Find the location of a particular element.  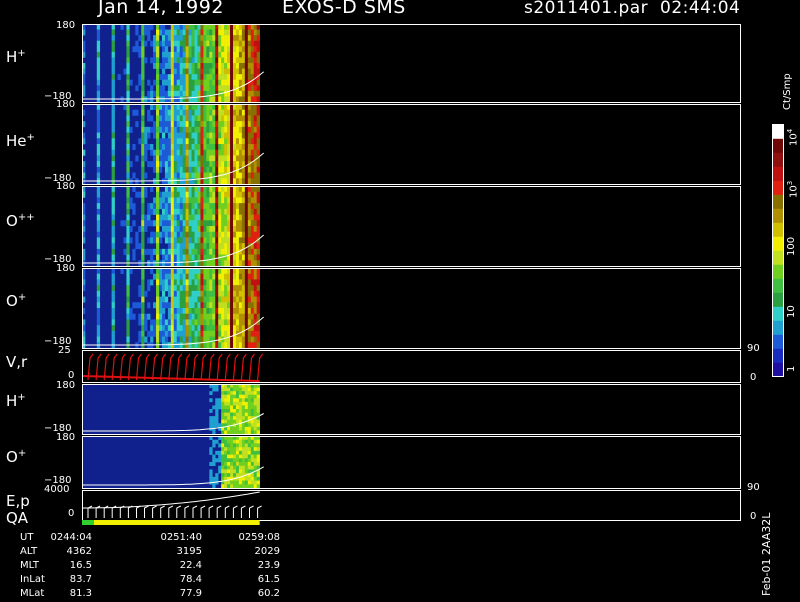

qa-label: QA is located at coordinates (17, 518).